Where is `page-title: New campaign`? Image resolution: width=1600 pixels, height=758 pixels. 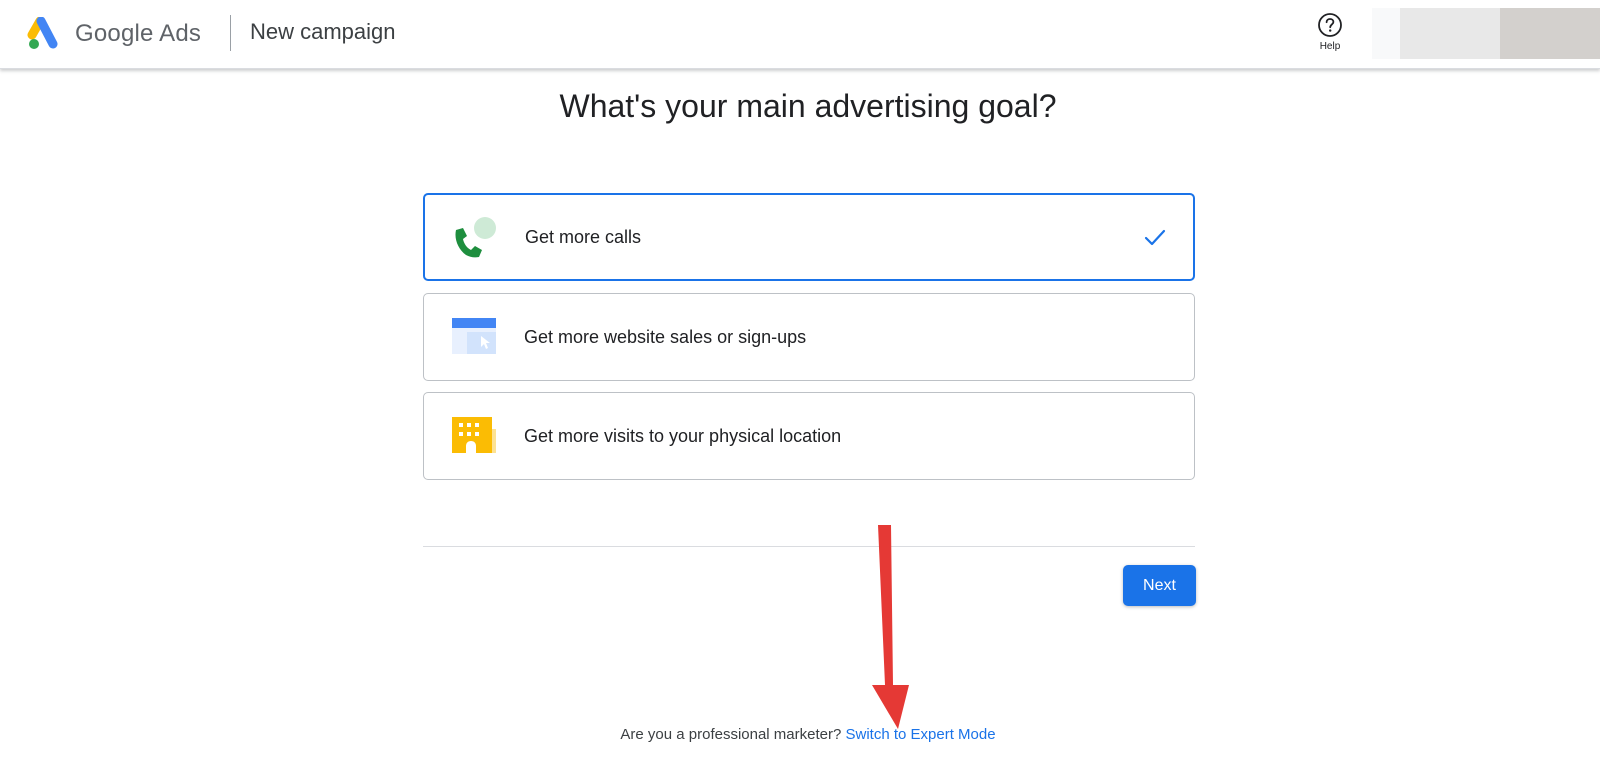 page-title: New campaign is located at coordinates (323, 31).